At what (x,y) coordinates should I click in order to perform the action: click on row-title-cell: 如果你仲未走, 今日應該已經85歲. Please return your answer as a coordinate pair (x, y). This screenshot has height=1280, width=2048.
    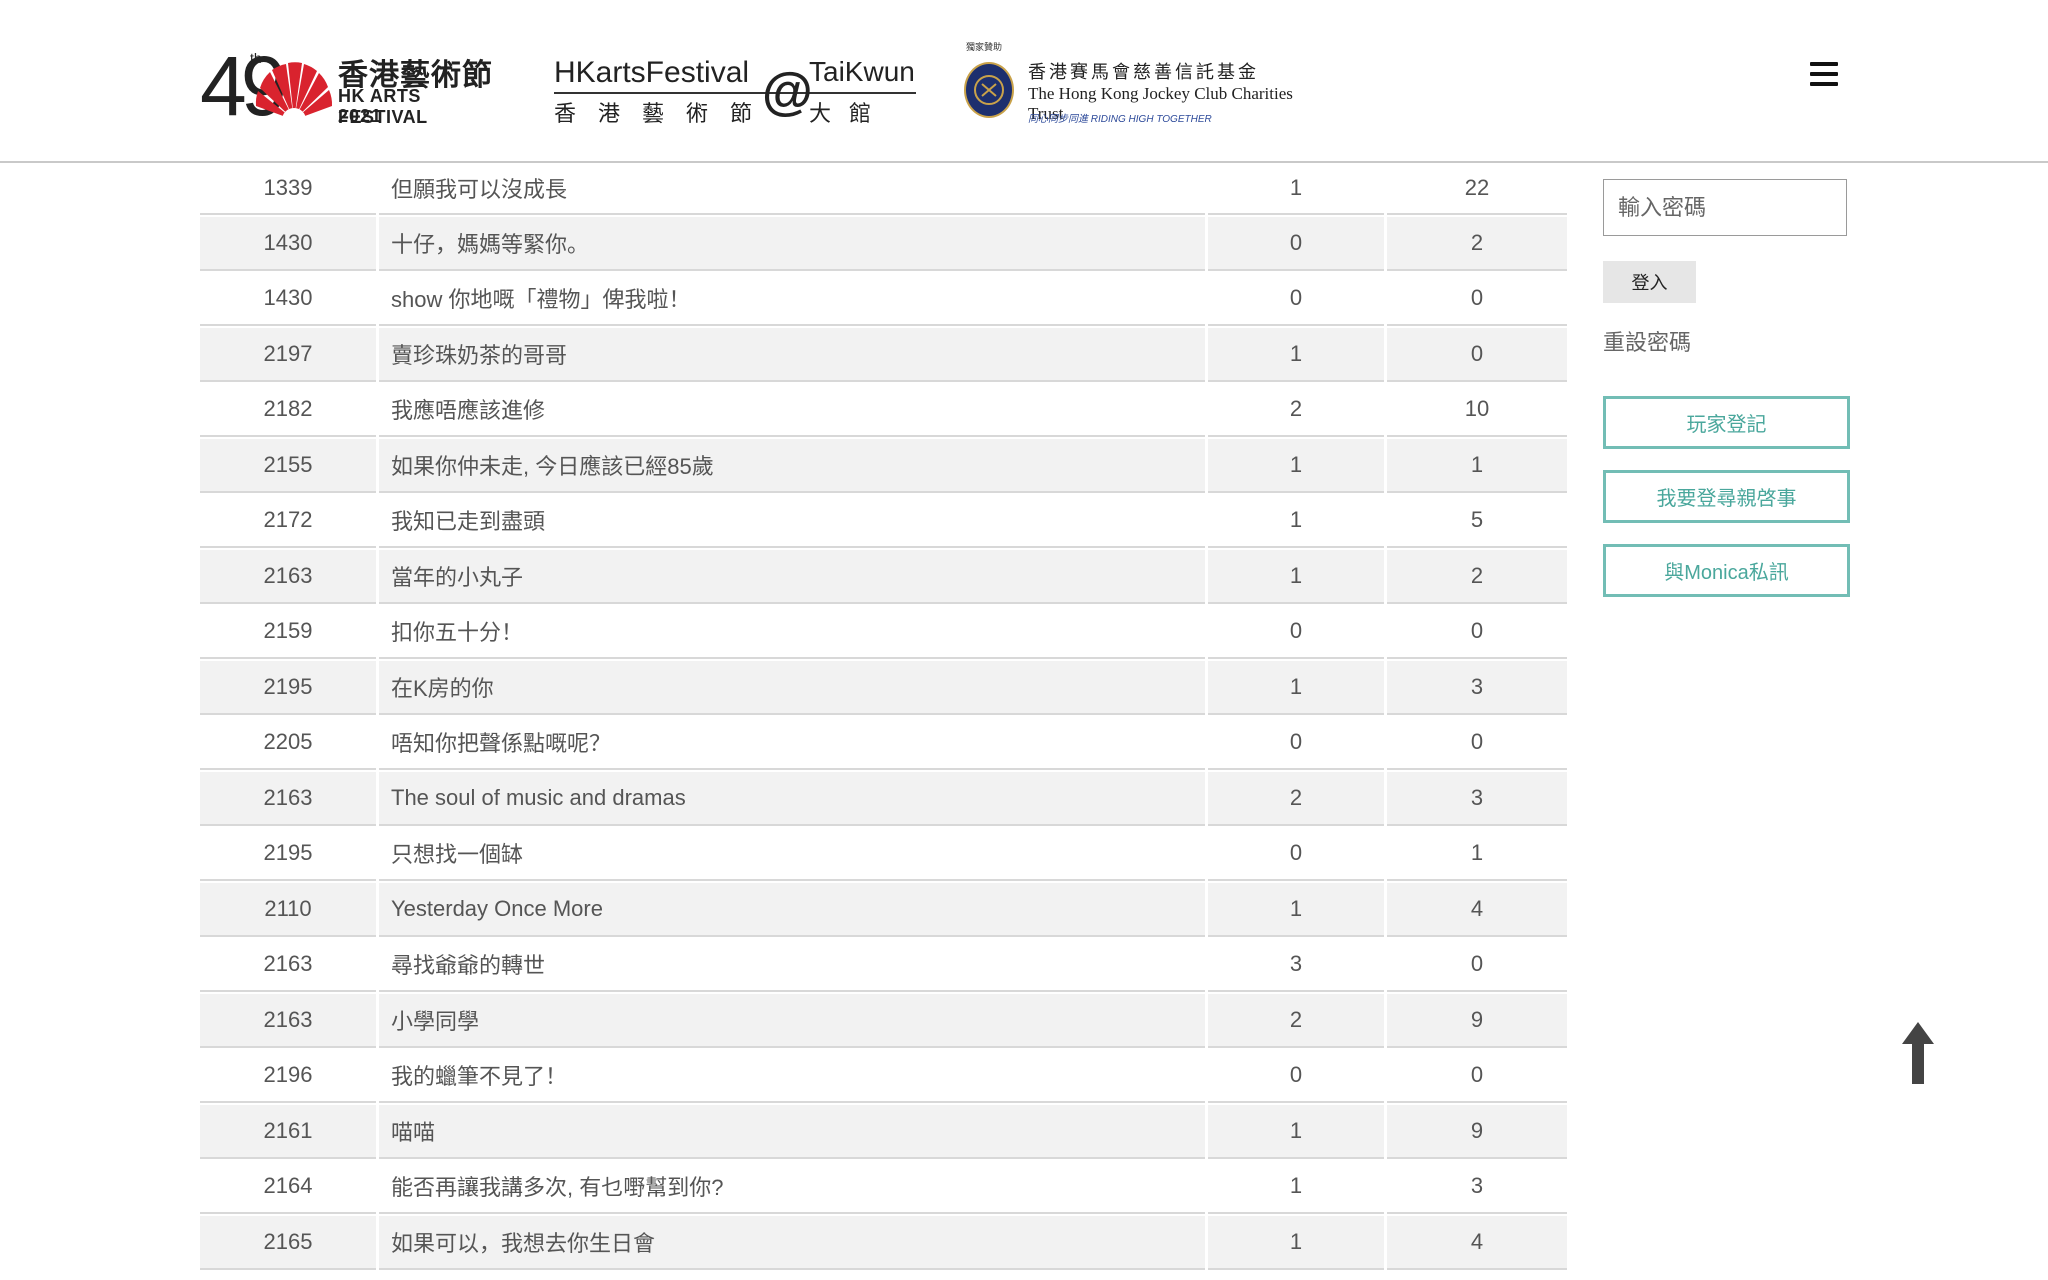
    Looking at the image, I should click on (792, 466).